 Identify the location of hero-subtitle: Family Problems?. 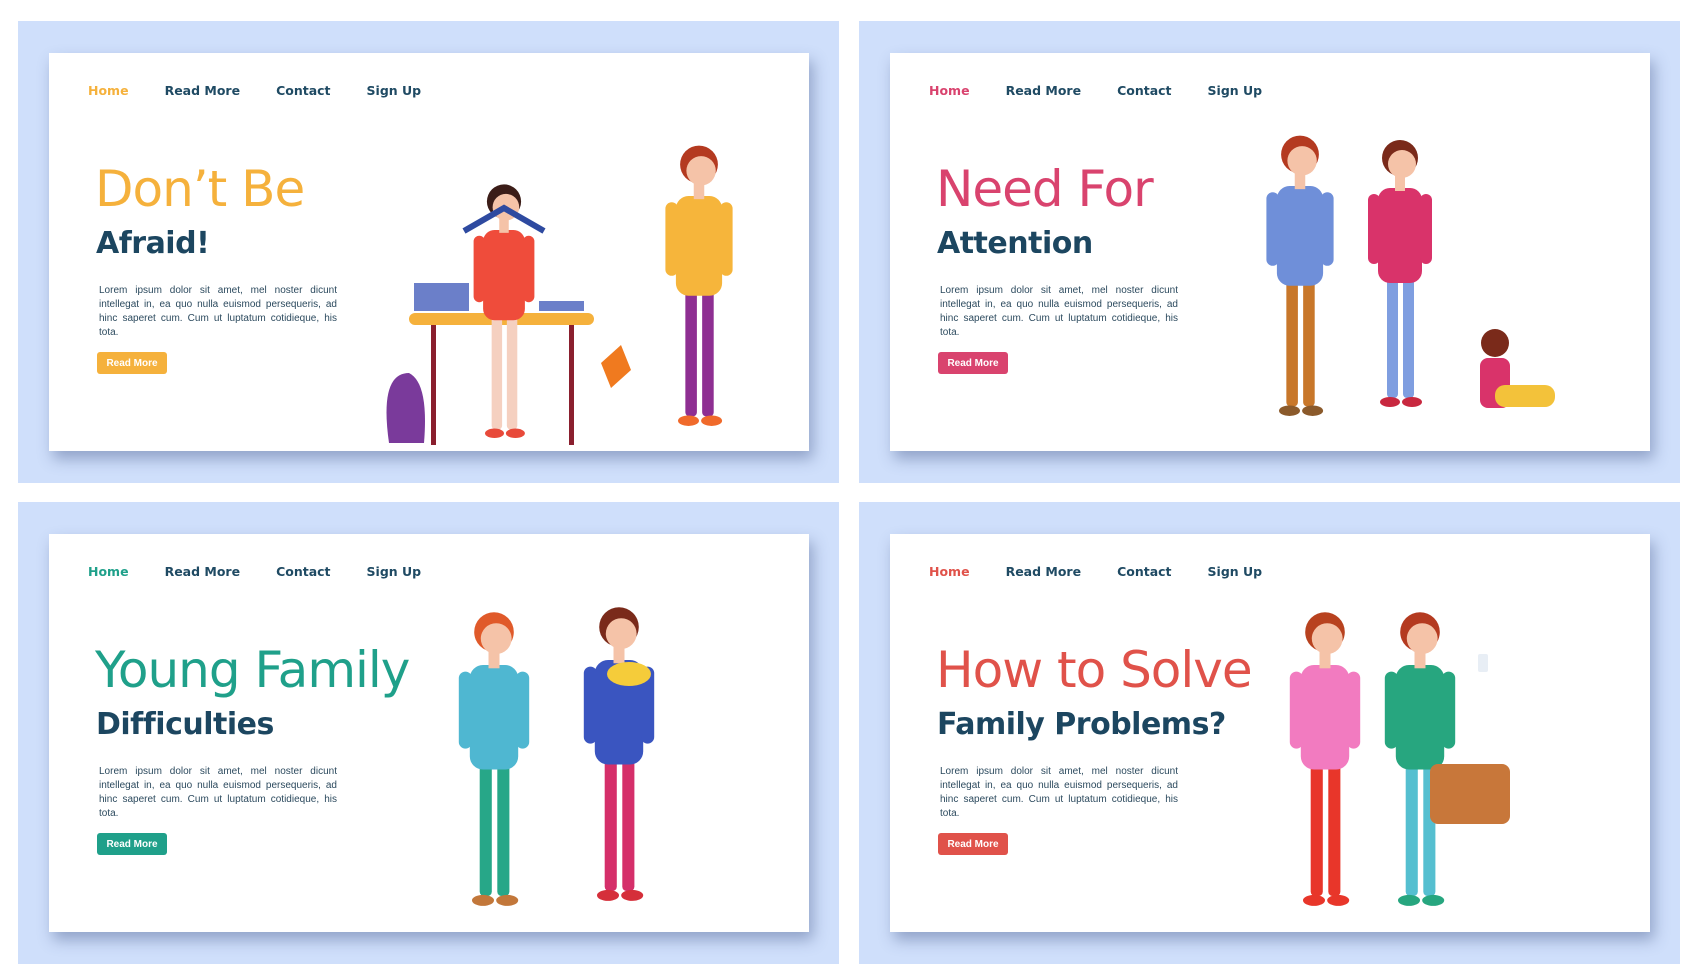
(1081, 724).